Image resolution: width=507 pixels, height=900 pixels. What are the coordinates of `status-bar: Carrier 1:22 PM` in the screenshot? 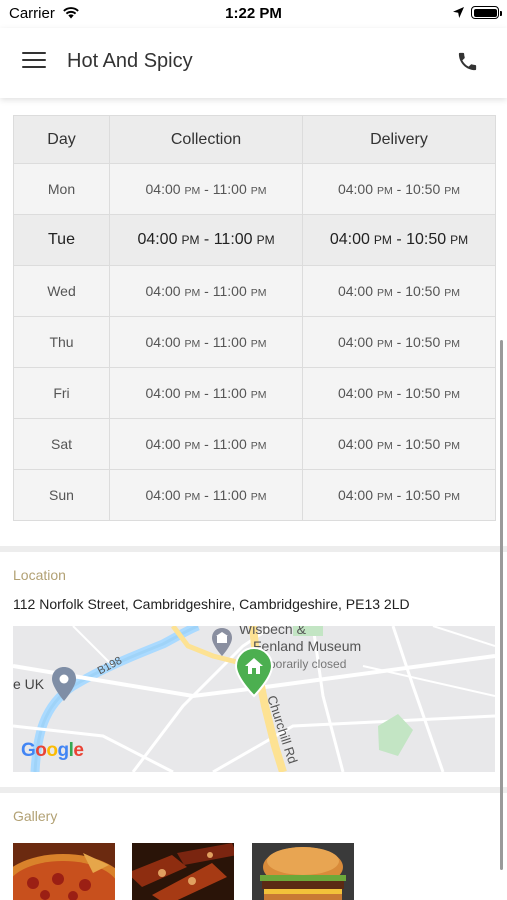 It's located at (253, 14).